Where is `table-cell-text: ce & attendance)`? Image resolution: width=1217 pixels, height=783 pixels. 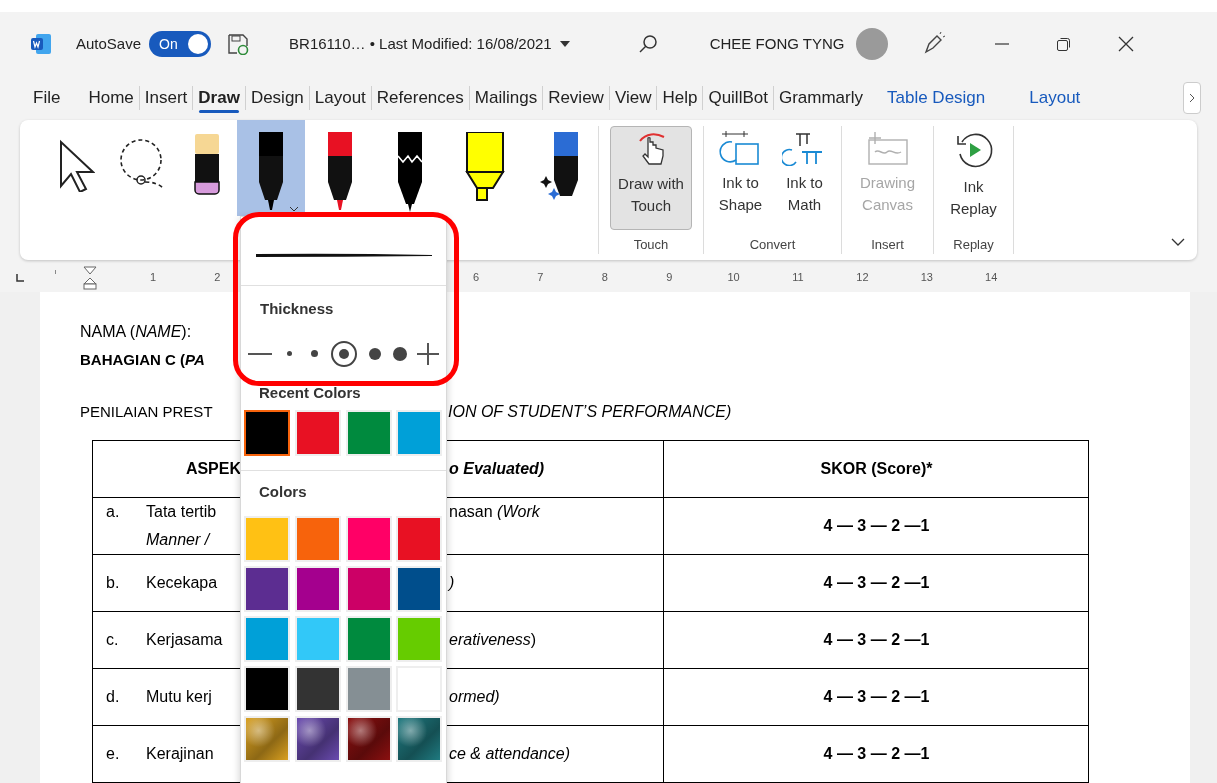 table-cell-text: ce & attendance) is located at coordinates (510, 754).